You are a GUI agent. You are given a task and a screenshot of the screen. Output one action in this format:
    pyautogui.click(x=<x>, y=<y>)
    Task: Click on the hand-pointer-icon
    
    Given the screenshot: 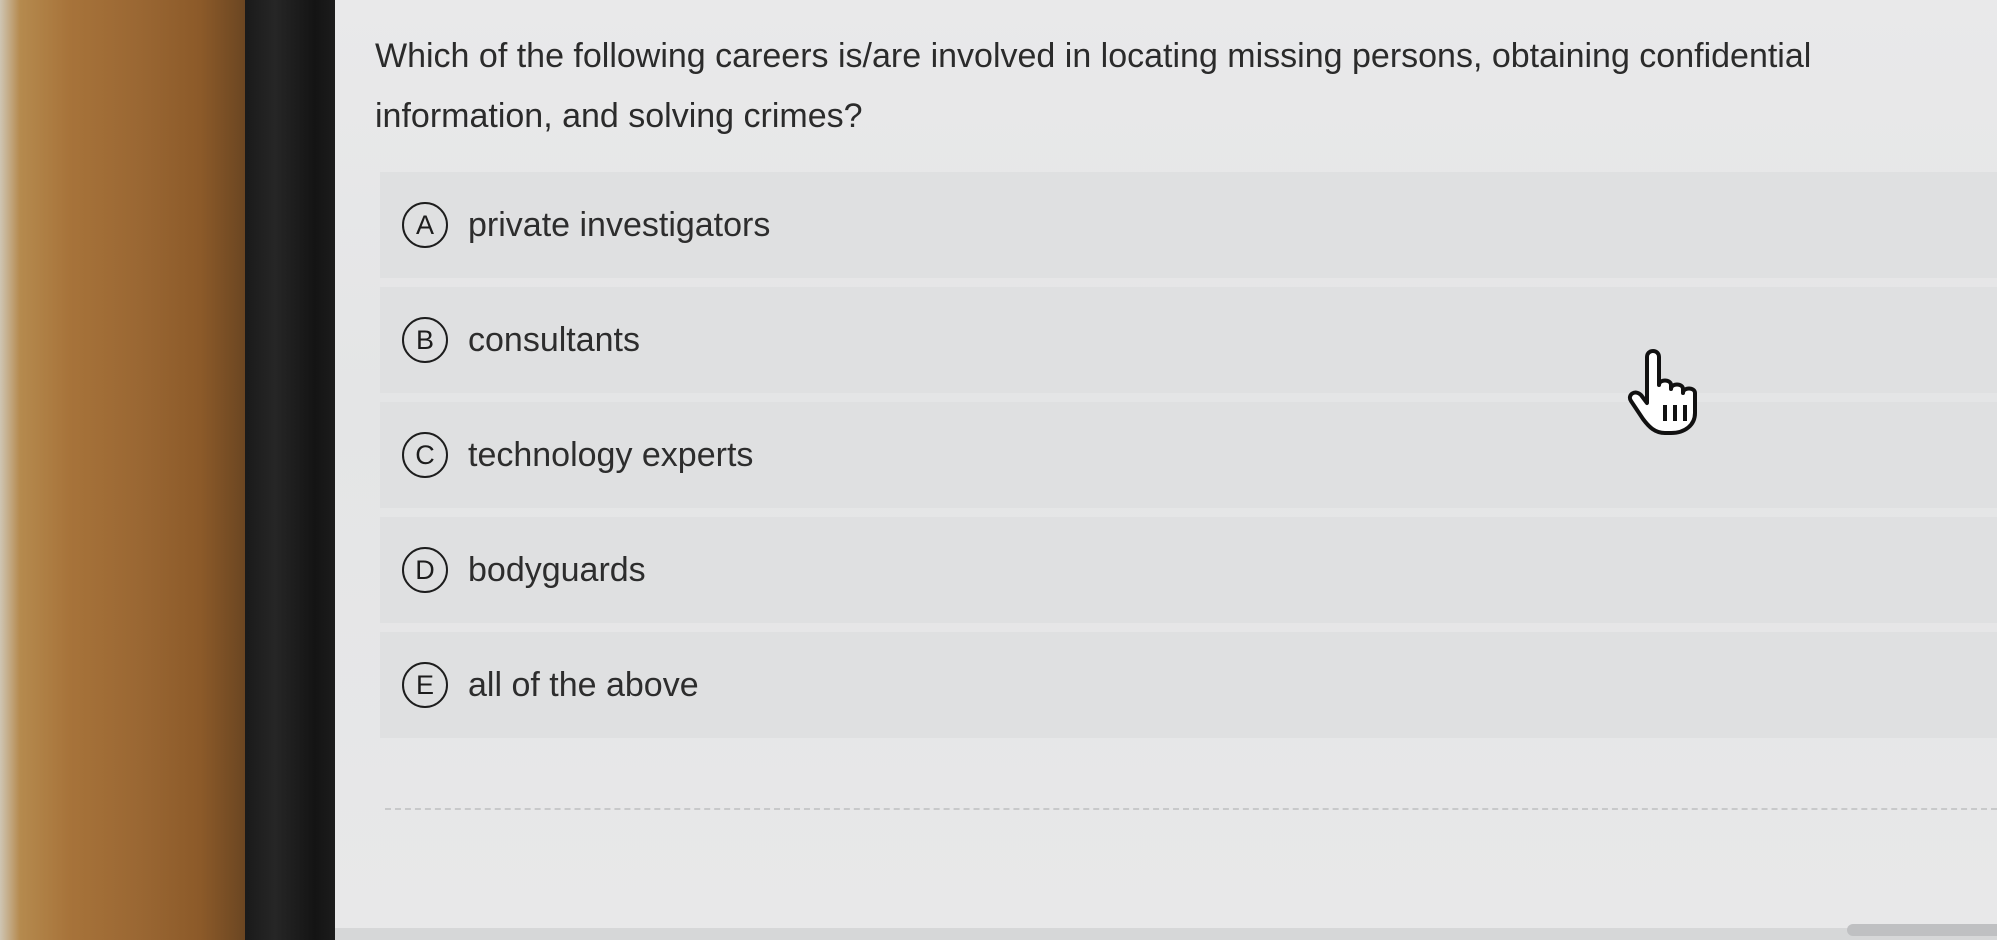 What is the action you would take?
    pyautogui.click(x=1662, y=392)
    